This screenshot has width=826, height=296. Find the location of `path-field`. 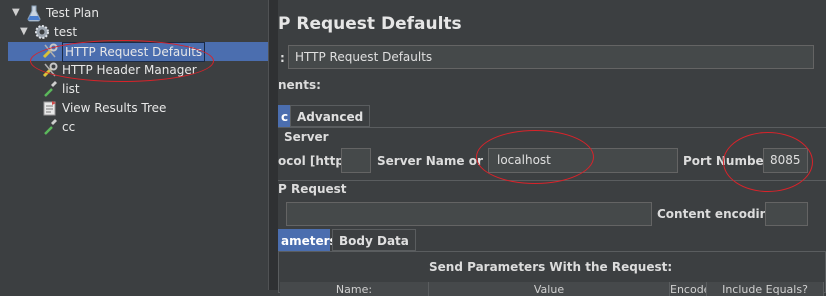

path-field is located at coordinates (469, 214).